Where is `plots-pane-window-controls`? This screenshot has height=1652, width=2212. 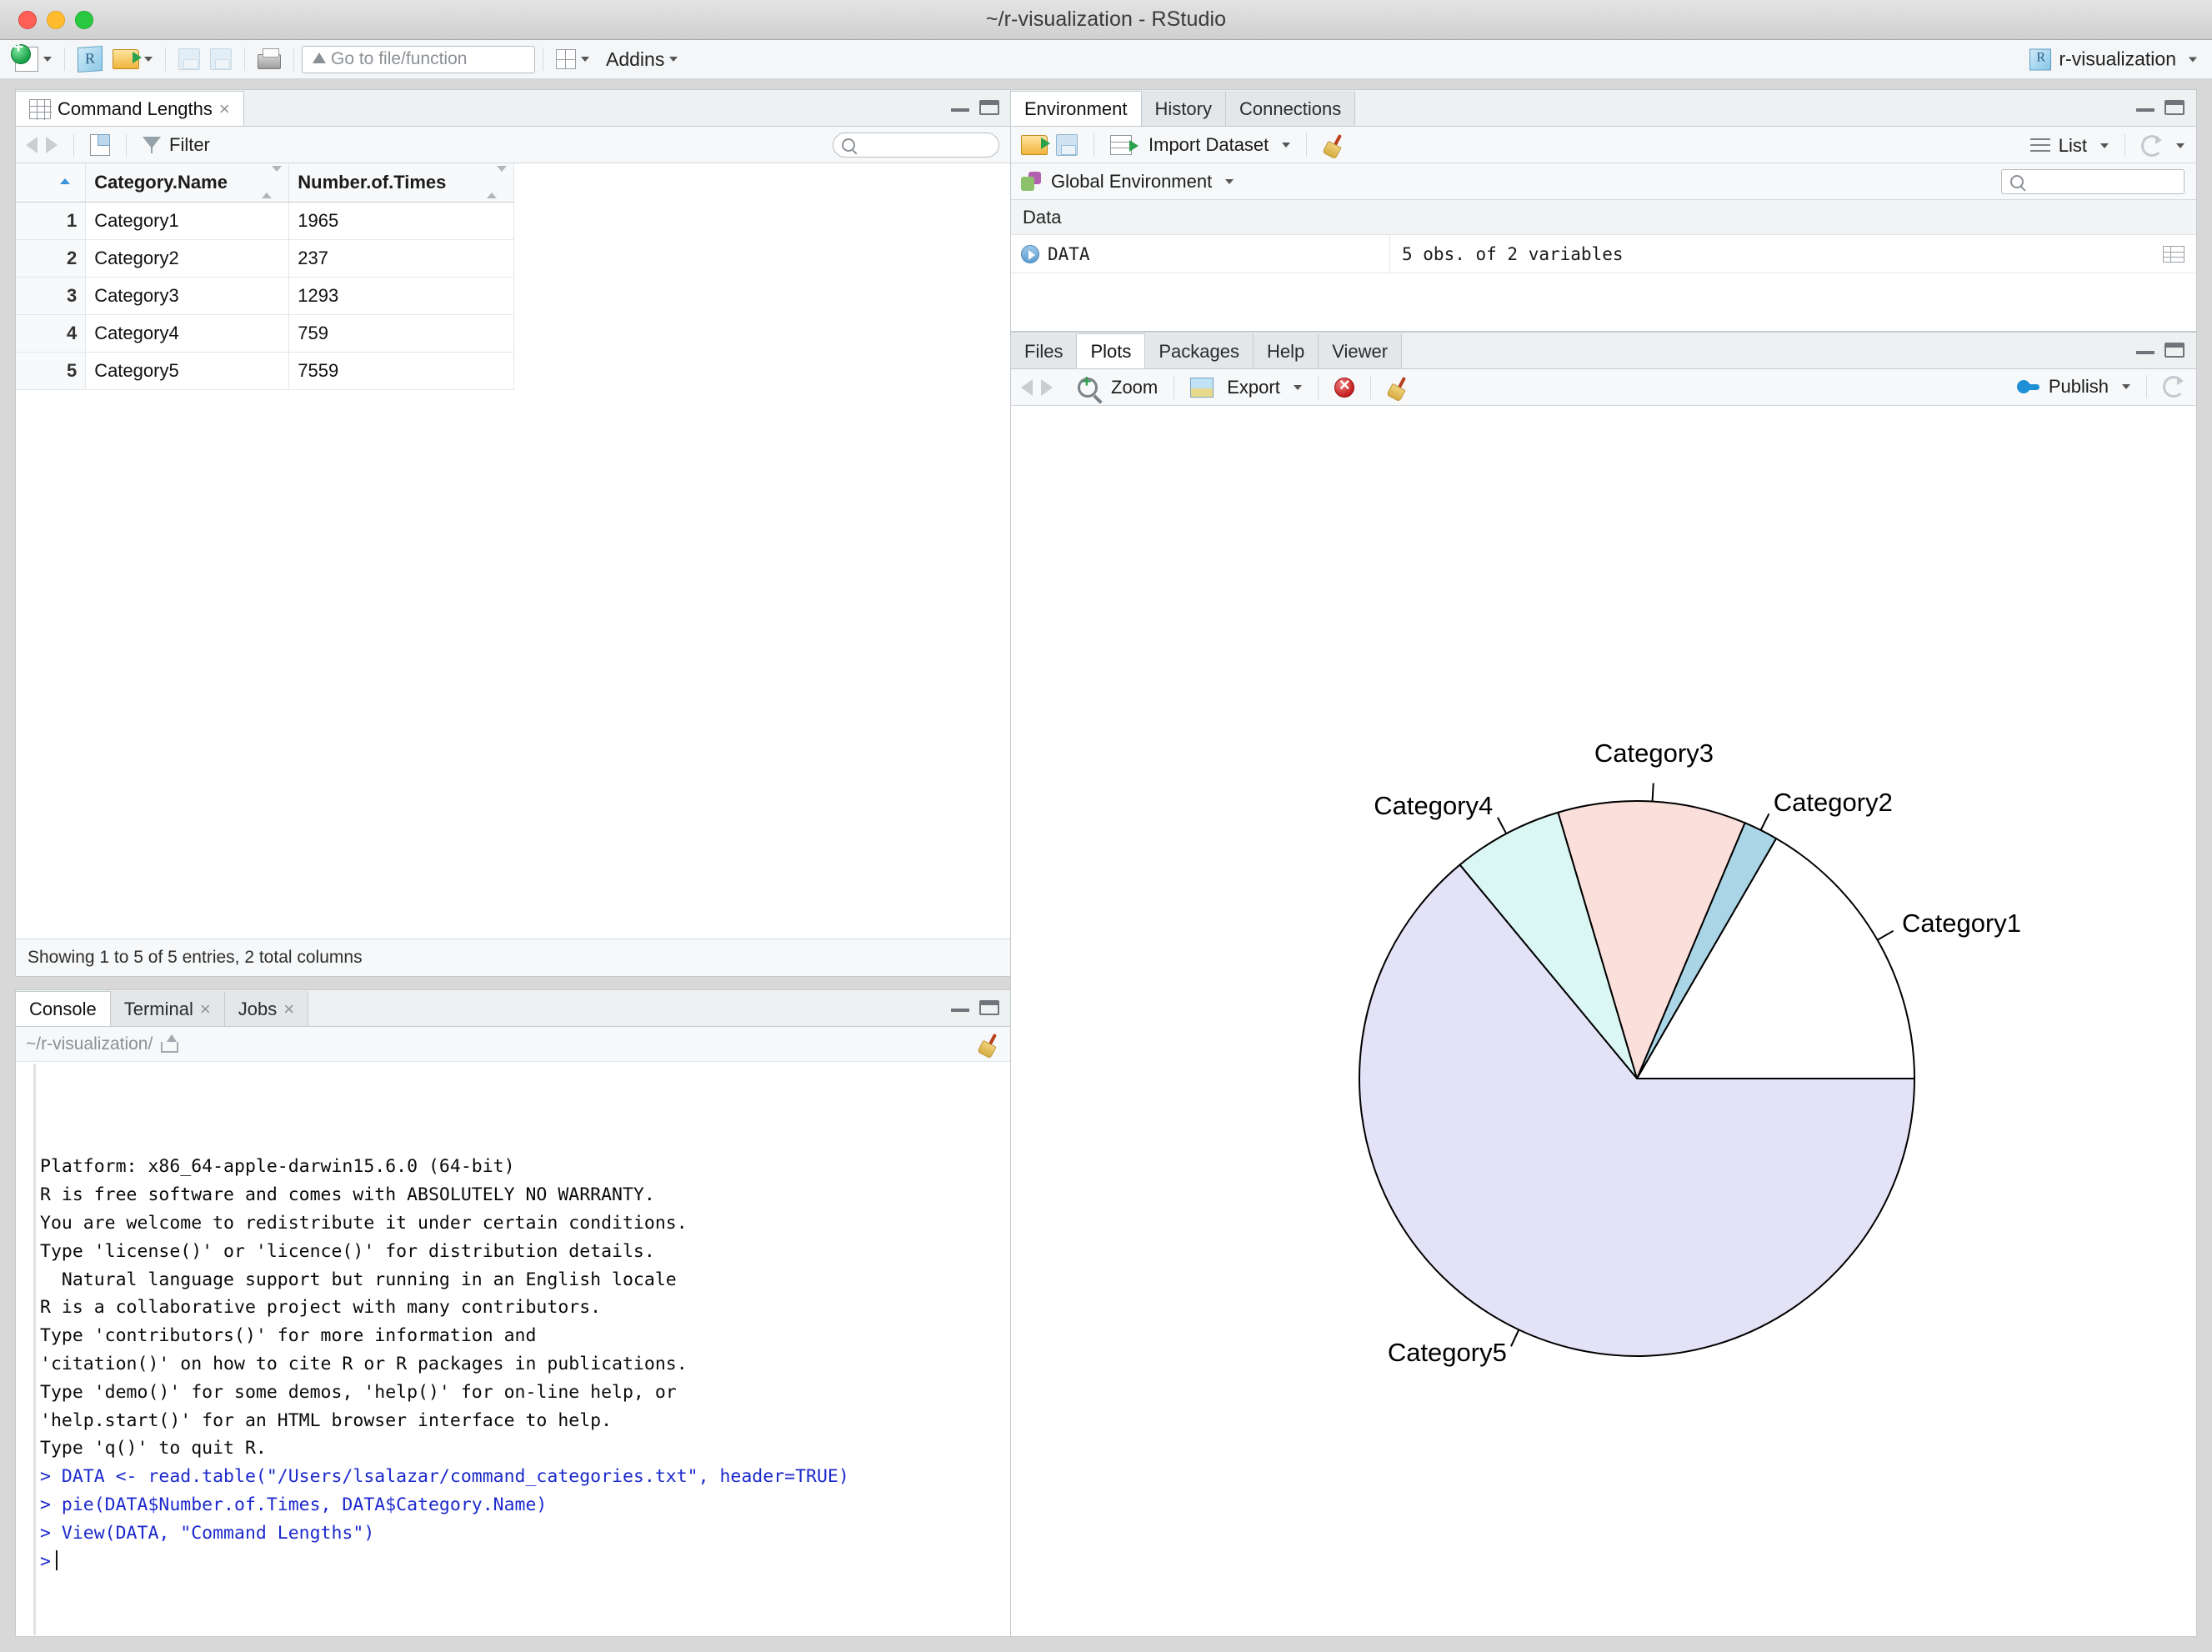
plots-pane-window-controls is located at coordinates (2160, 350).